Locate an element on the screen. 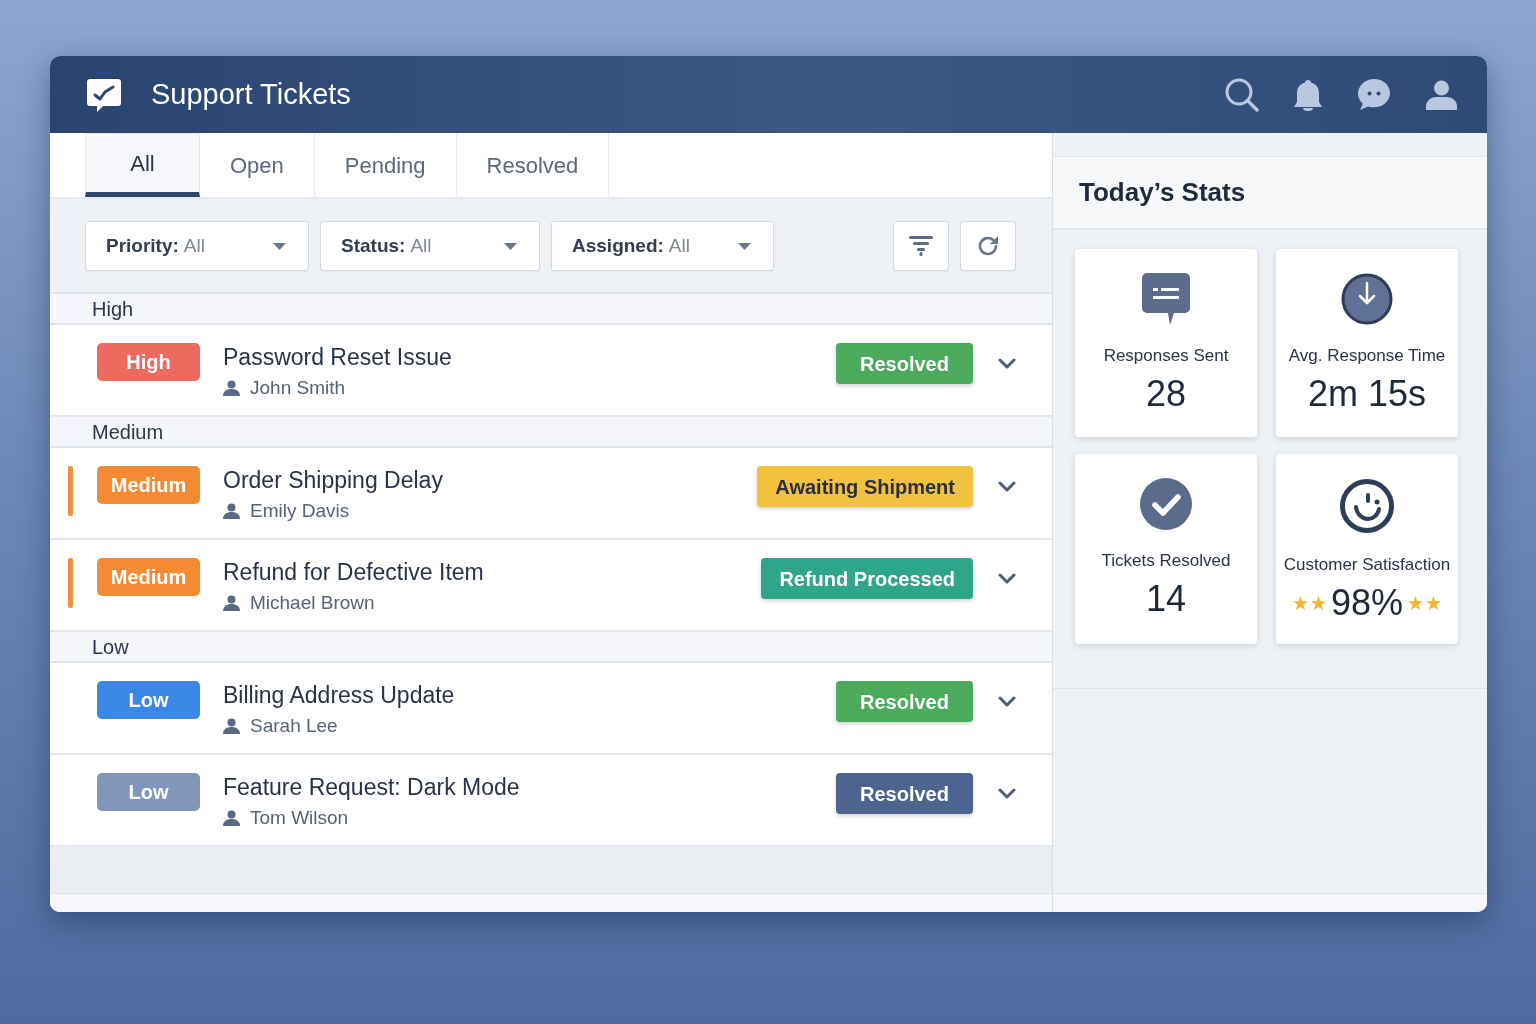 This screenshot has height=1024, width=1536. ticket-title: Password Reset Issue is located at coordinates (337, 357).